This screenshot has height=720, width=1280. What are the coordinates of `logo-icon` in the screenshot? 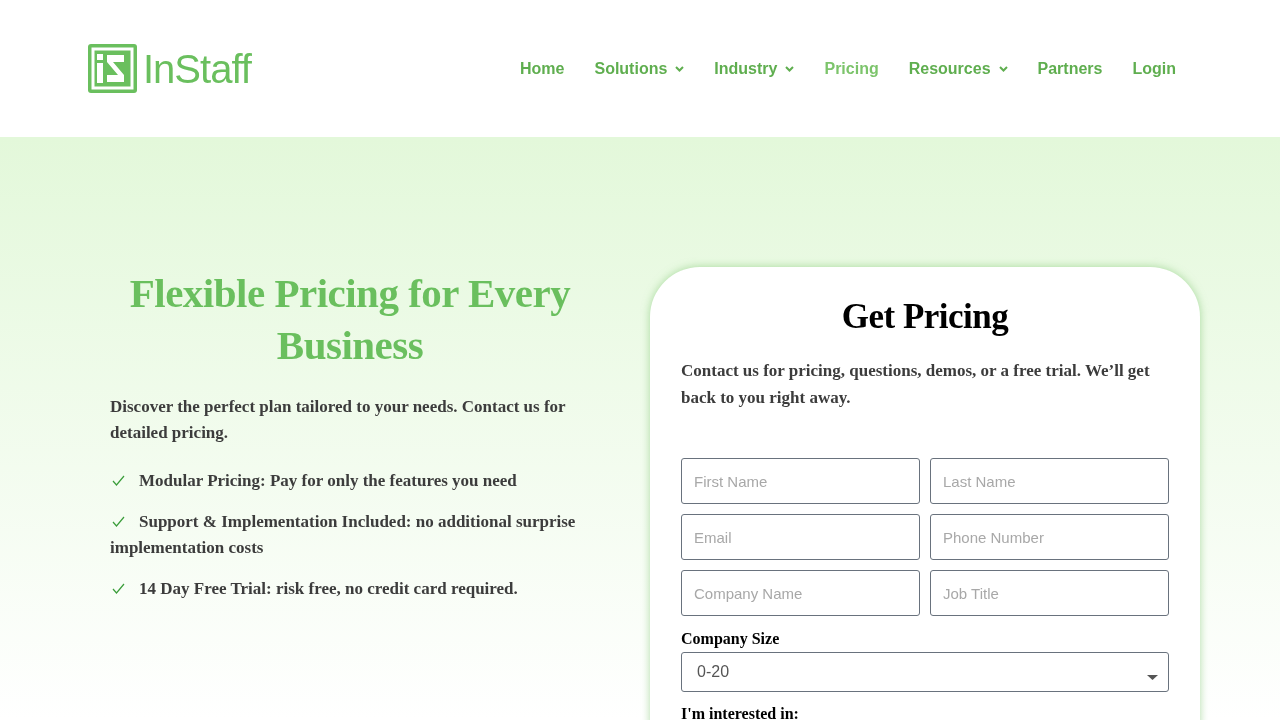 It's located at (112, 68).